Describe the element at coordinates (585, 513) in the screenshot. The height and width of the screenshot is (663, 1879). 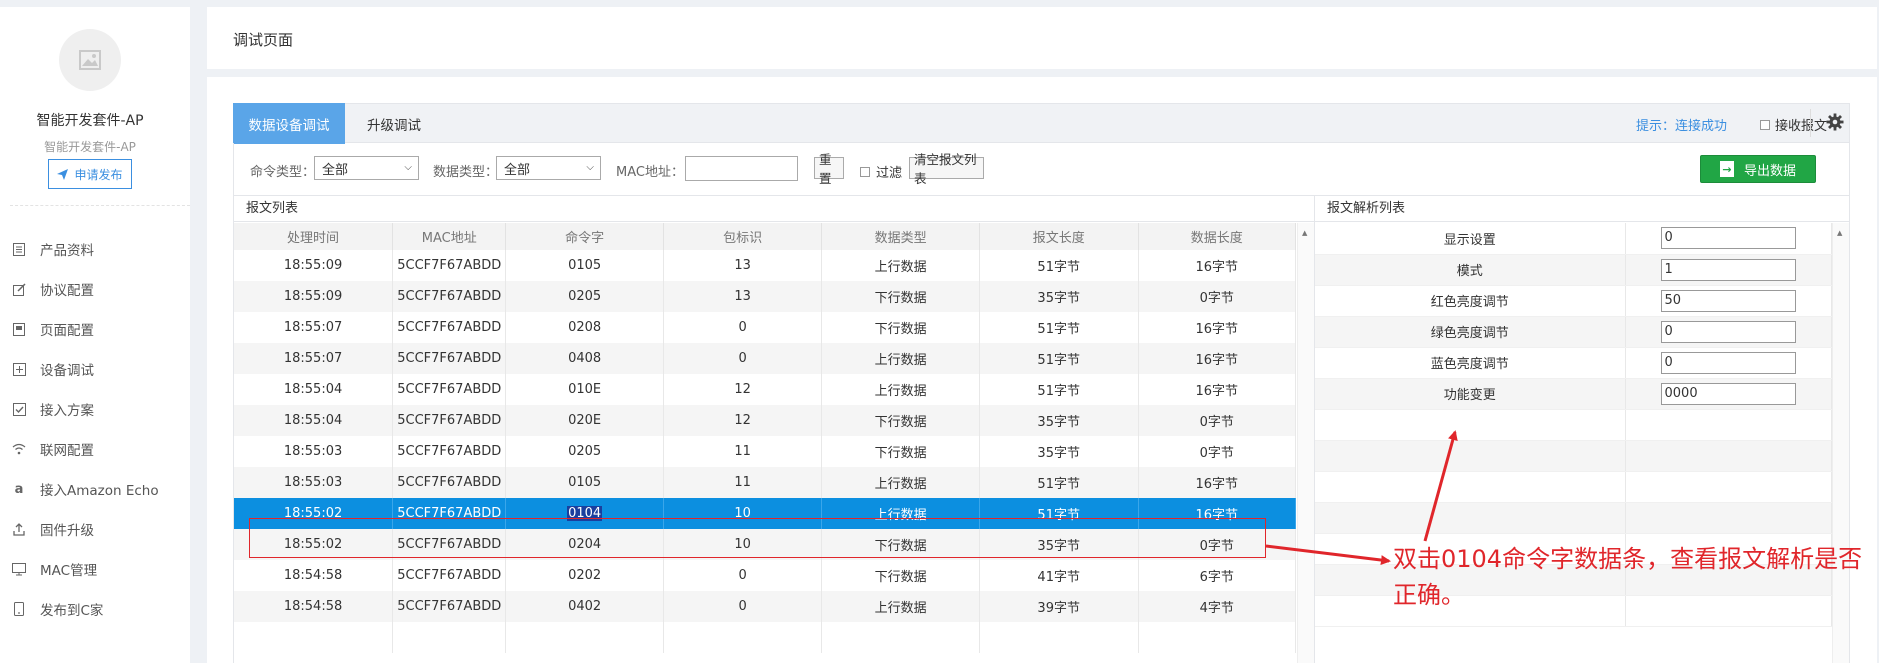
I see `selected-command-text: 0104` at that location.